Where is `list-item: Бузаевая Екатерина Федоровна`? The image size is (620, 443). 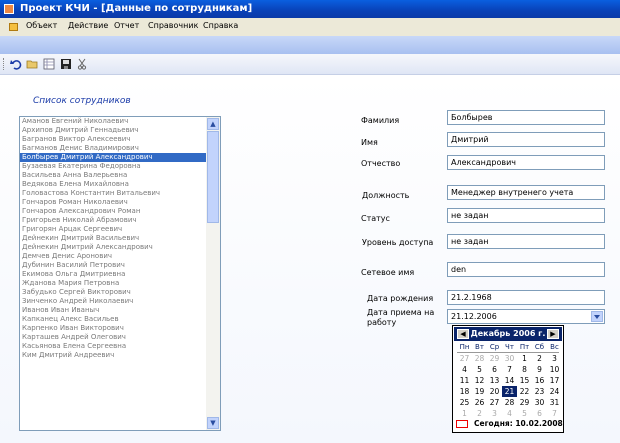 list-item: Бузаевая Екатерина Федоровна is located at coordinates (113, 166).